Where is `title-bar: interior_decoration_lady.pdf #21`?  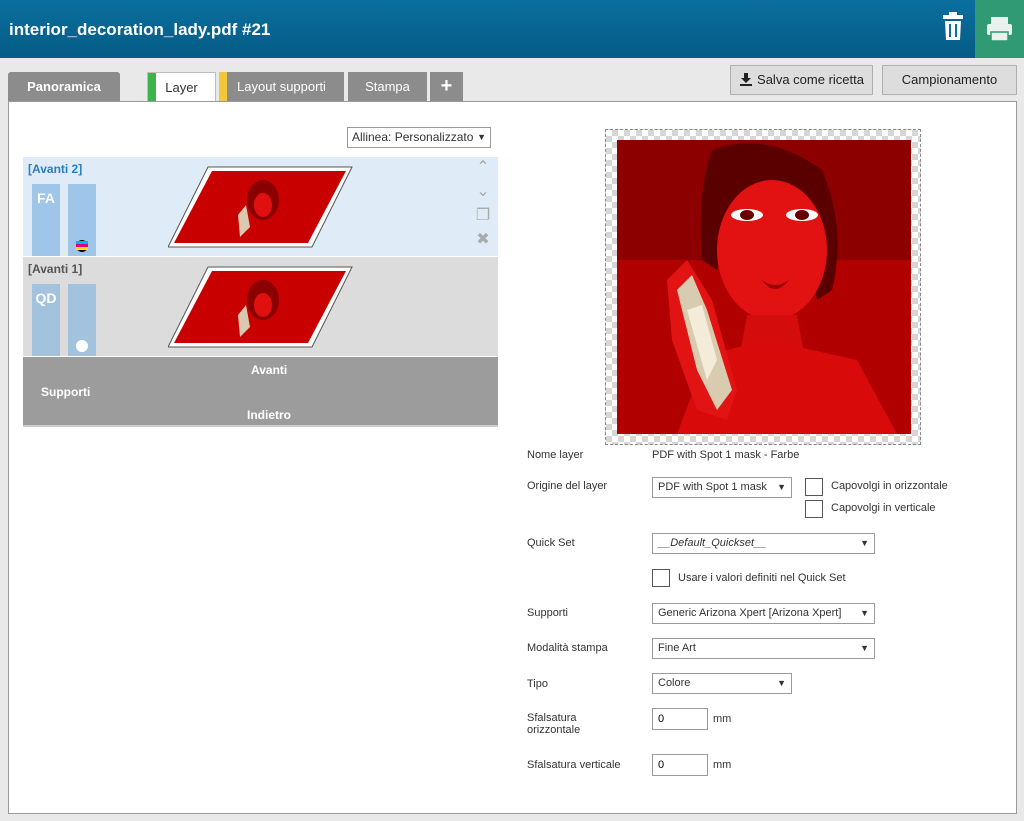
title-bar: interior_decoration_lady.pdf #21 is located at coordinates (512, 29).